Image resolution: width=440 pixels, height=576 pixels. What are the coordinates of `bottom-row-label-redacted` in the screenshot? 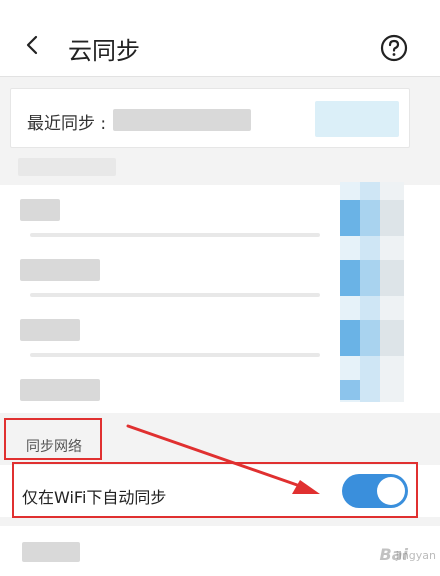 It's located at (51, 552).